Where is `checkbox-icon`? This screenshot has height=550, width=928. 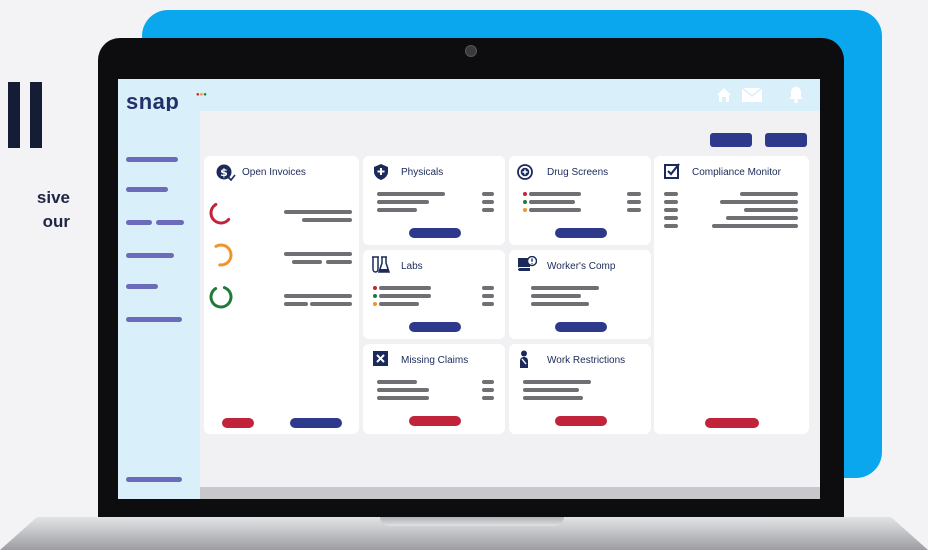 checkbox-icon is located at coordinates (672, 171).